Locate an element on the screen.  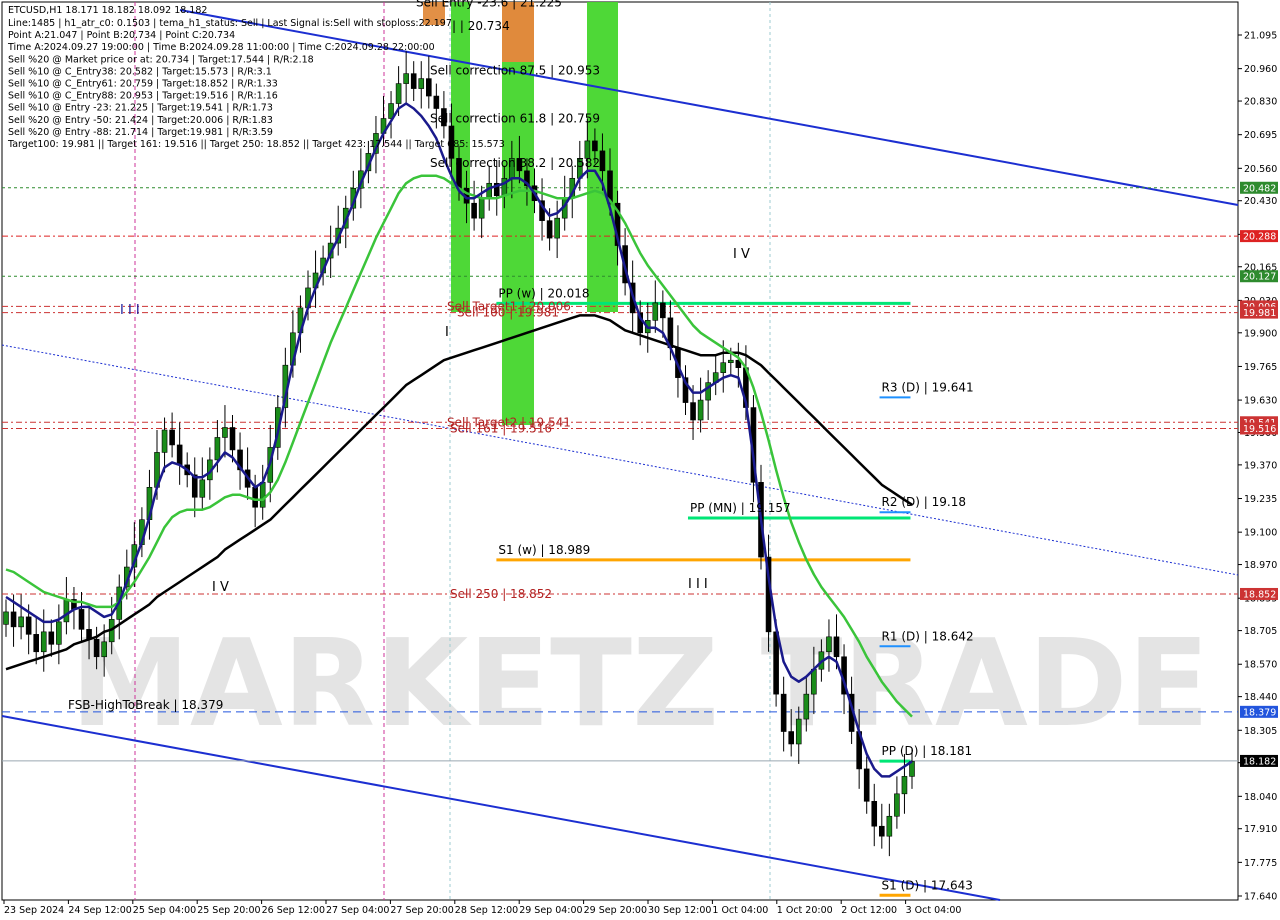
price-tick-label: 21.095 is located at coordinates (1260, 36).